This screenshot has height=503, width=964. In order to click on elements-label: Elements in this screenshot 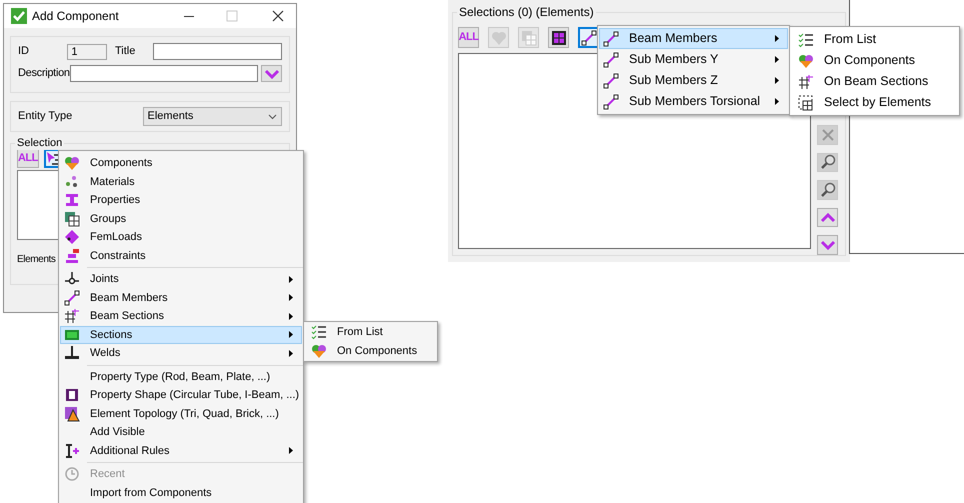, I will do `click(36, 260)`.